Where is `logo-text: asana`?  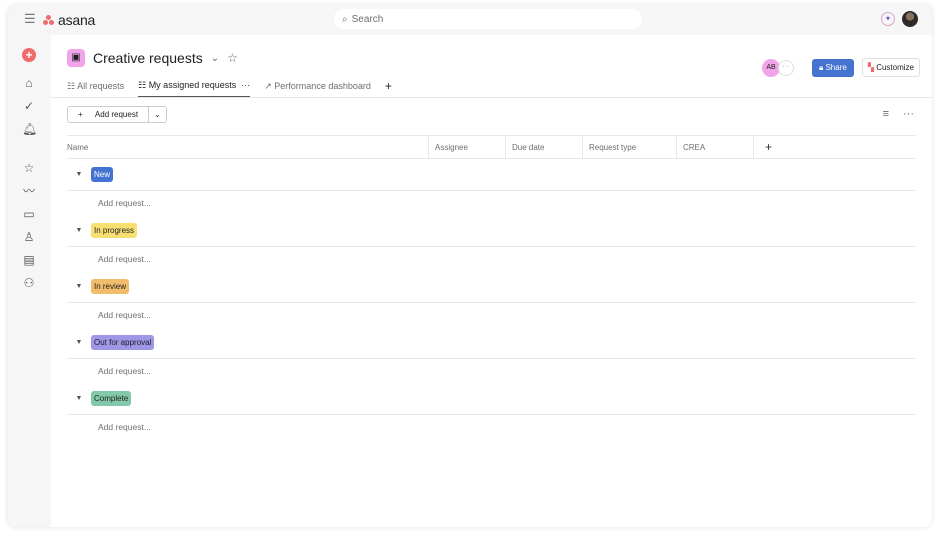 logo-text: asana is located at coordinates (77, 20).